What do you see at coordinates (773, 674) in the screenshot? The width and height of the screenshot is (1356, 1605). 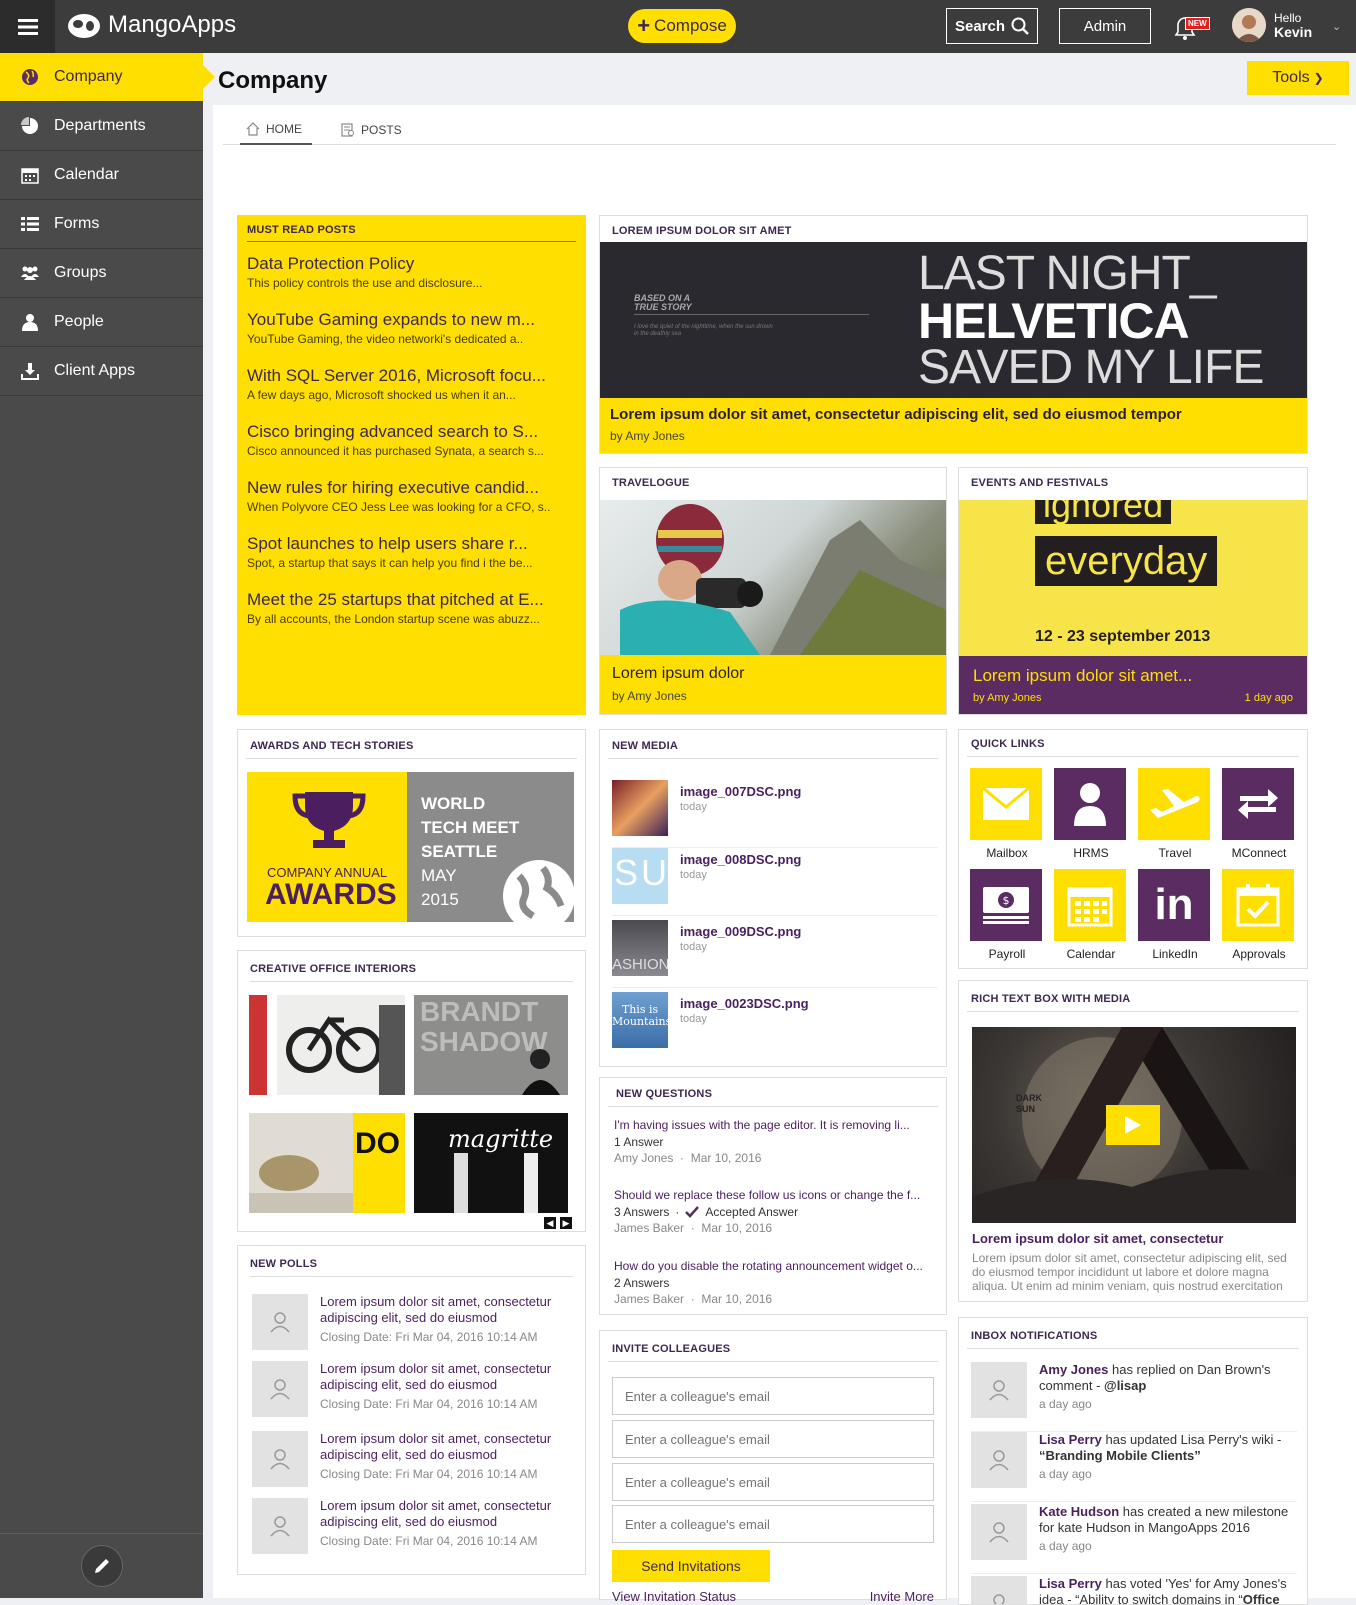 I see `travelogue-title: Lorem ipsum dolor` at bounding box center [773, 674].